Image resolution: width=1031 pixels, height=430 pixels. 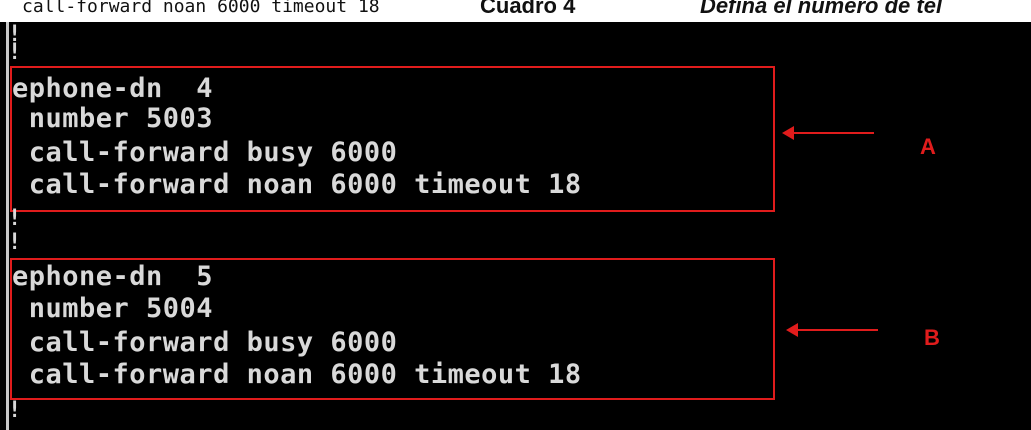 What do you see at coordinates (528, 9) in the screenshot?
I see `caption-title: Cuadro 4` at bounding box center [528, 9].